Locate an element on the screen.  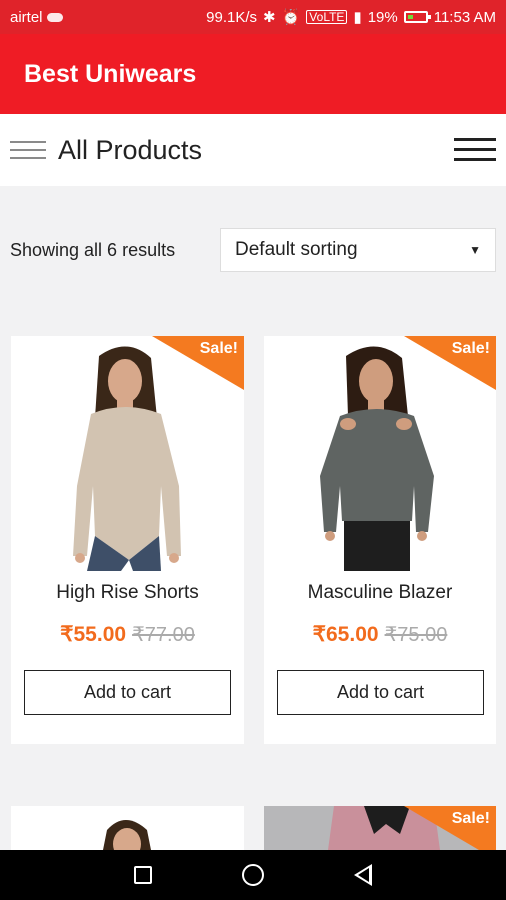
system-nav-bar is located at coordinates (253, 875).